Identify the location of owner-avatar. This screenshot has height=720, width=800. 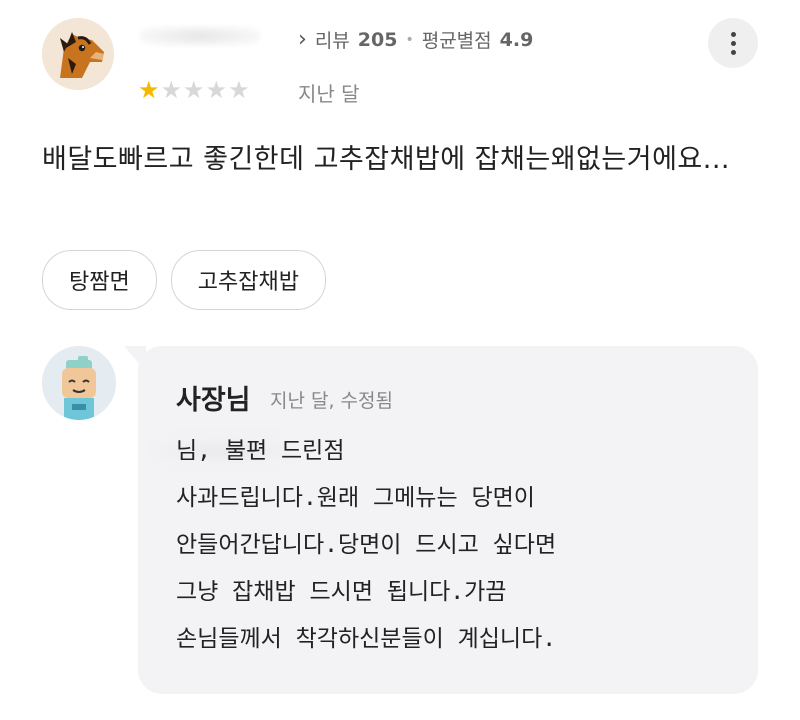
(79, 383).